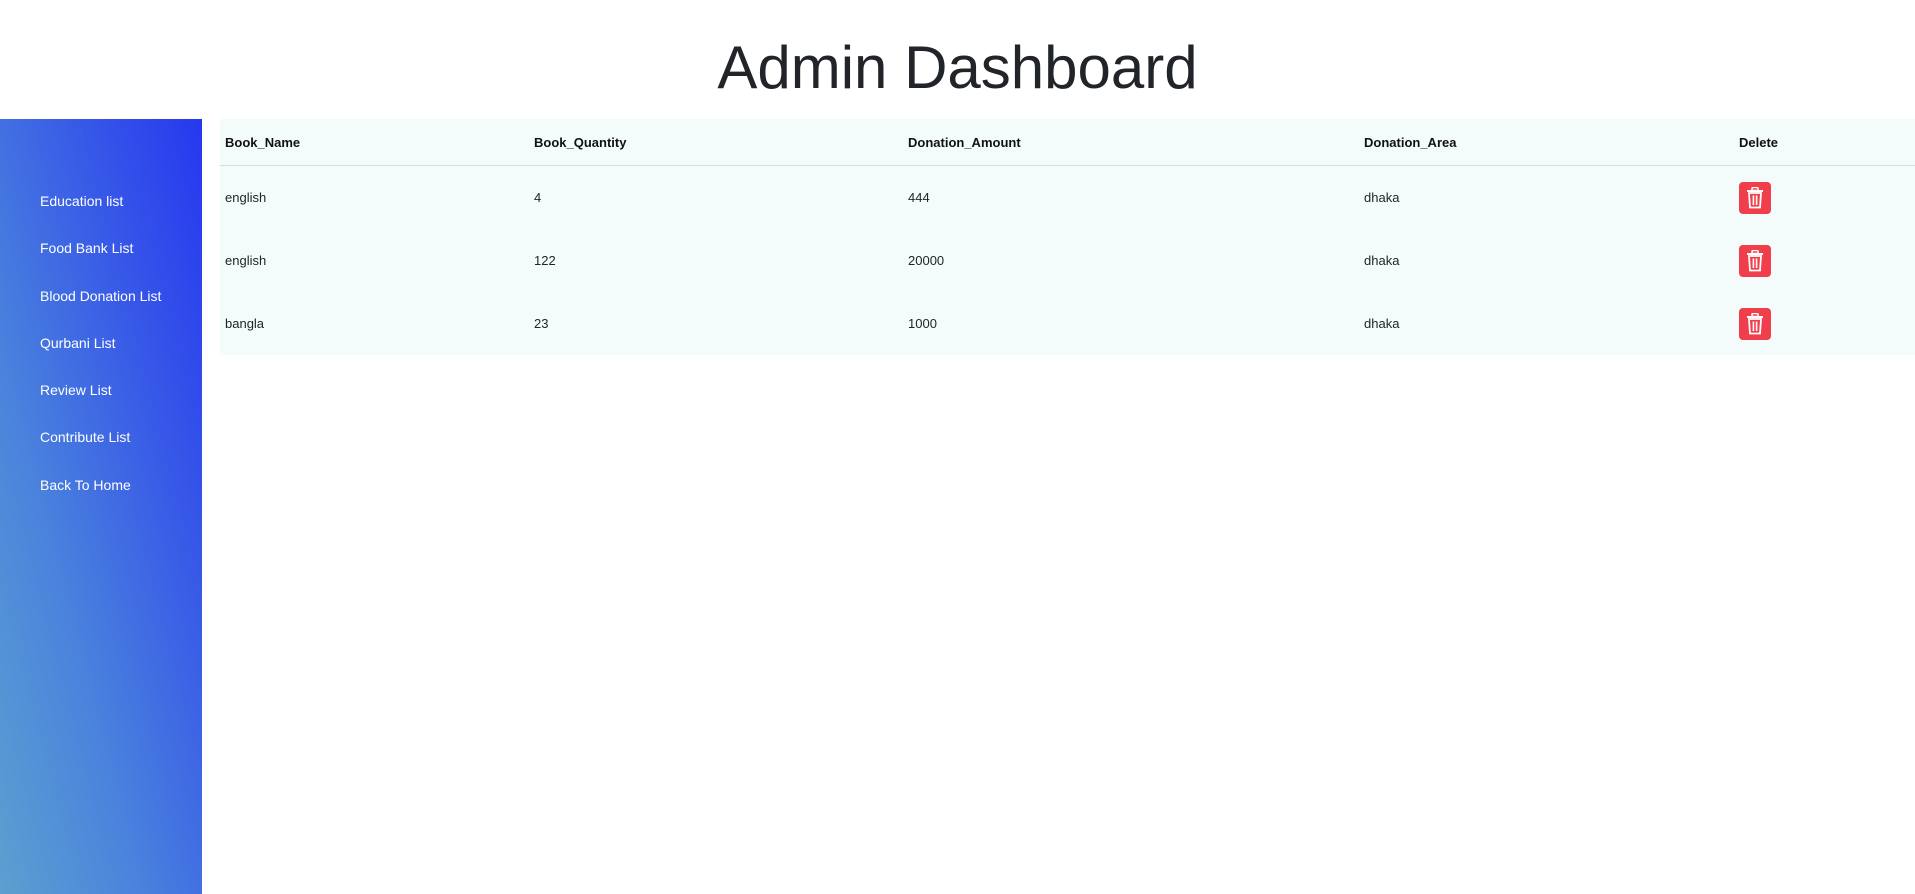 The image size is (1915, 894). Describe the element at coordinates (541, 323) in the screenshot. I see `cell-book-quantity: 23` at that location.